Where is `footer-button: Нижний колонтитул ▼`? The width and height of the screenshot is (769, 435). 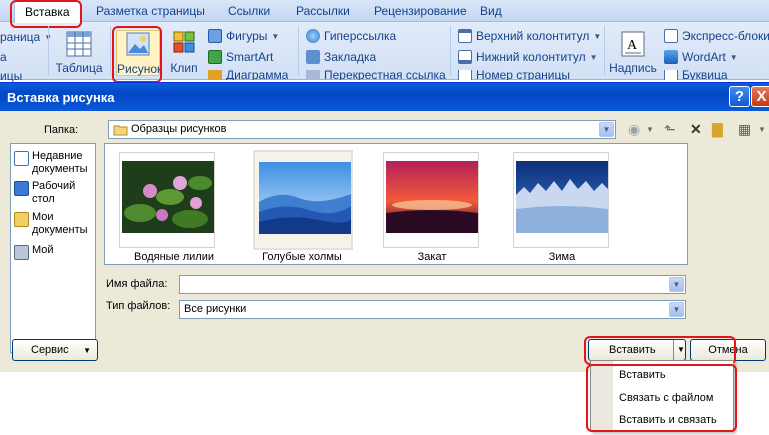
footer-button: Нижний колонтитул ▼ is located at coordinates (528, 57).